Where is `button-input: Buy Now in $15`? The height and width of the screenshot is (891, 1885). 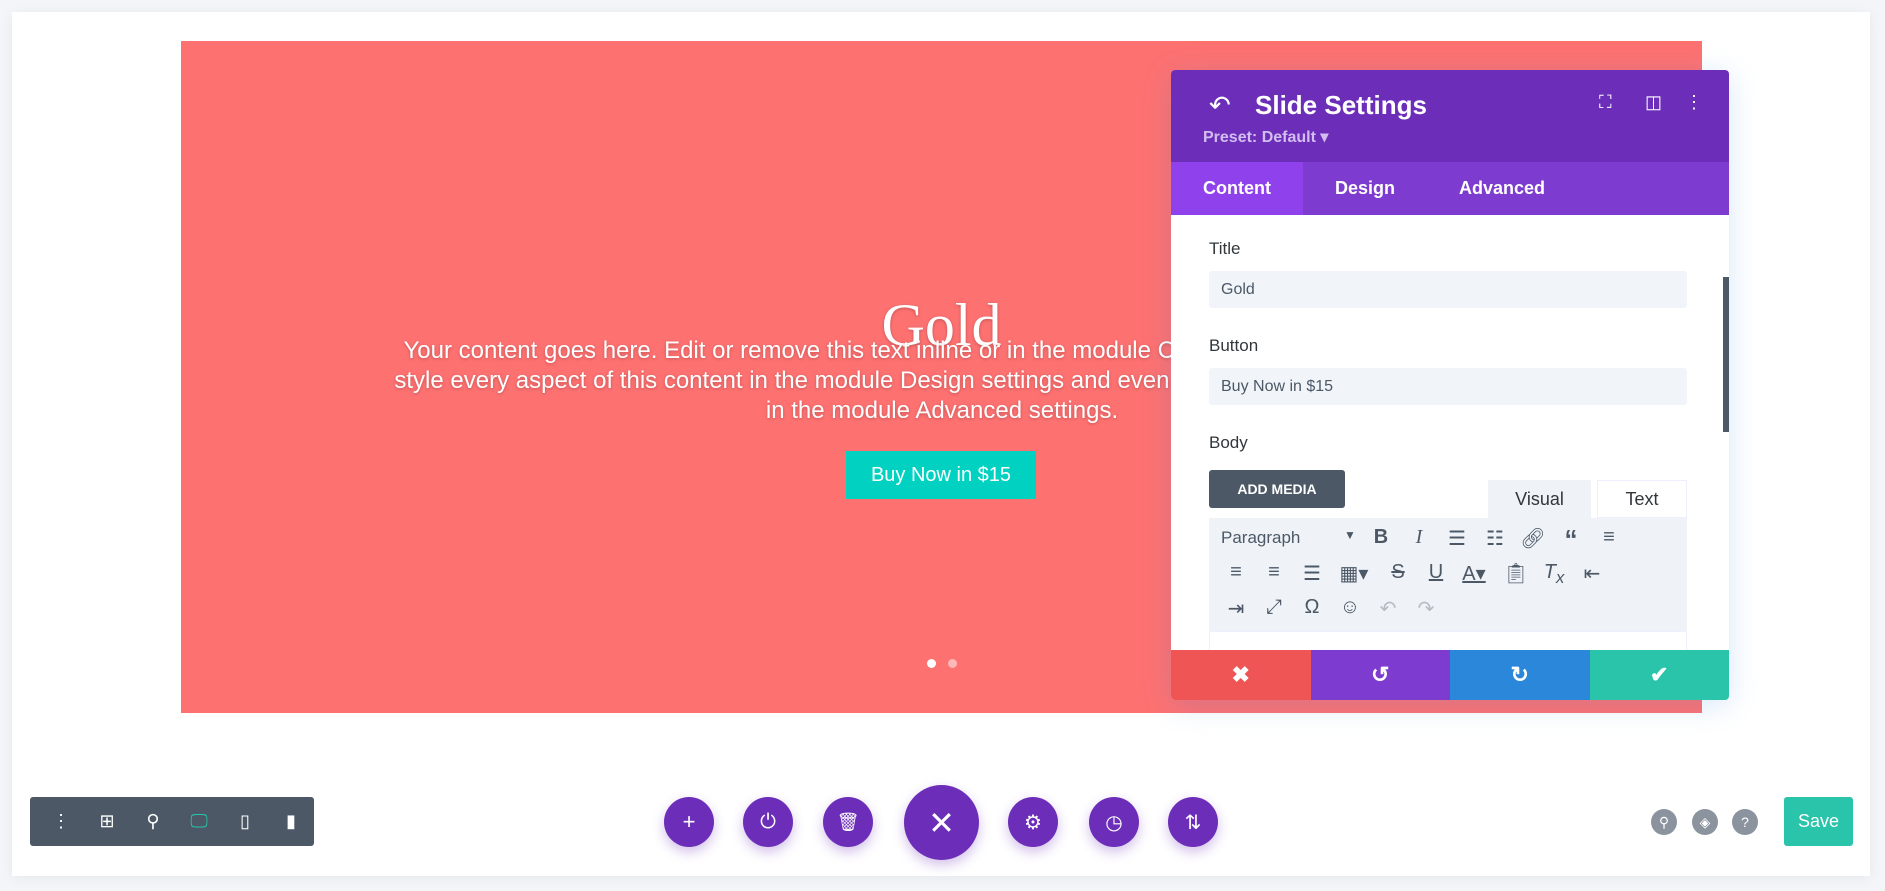
button-input: Buy Now in $15 is located at coordinates (1448, 386).